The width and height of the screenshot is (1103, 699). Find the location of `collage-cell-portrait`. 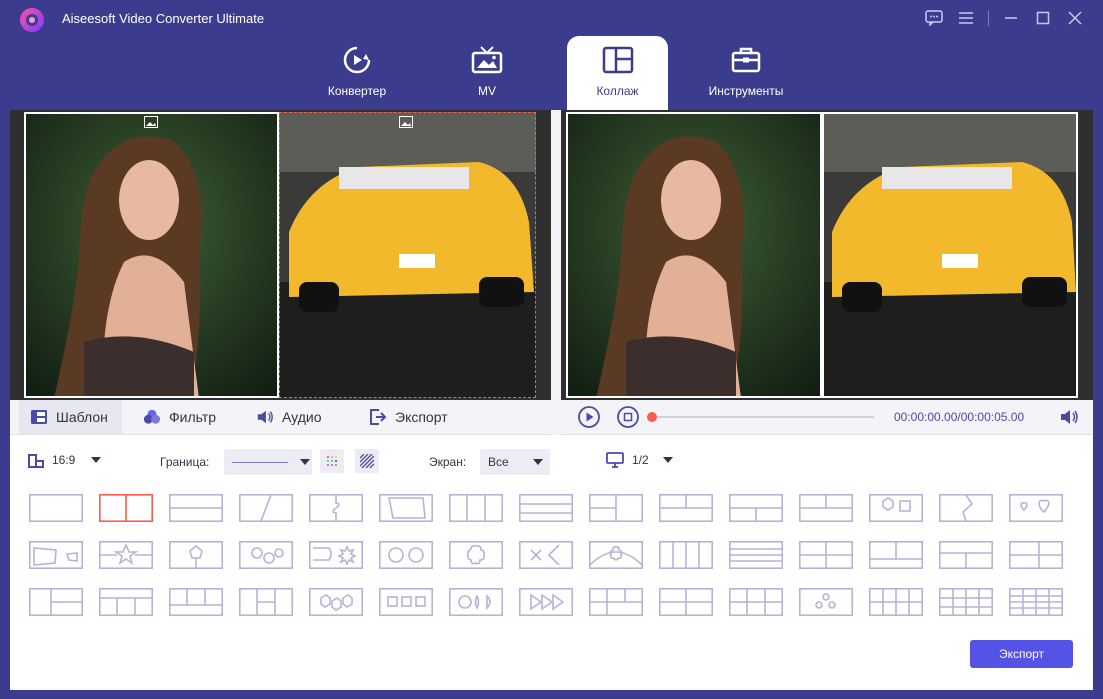

collage-cell-portrait is located at coordinates (151, 255).